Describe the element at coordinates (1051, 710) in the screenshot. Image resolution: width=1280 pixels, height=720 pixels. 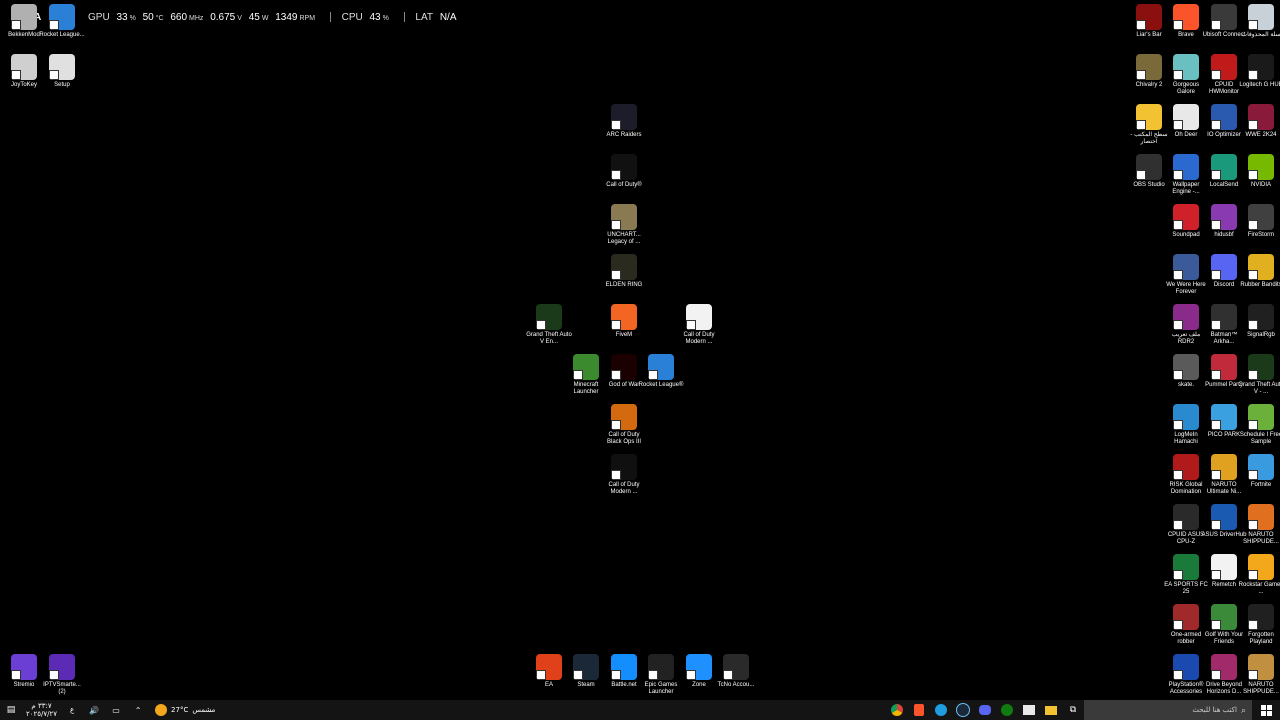
I see `file-explorer-taskbar-icon` at that location.